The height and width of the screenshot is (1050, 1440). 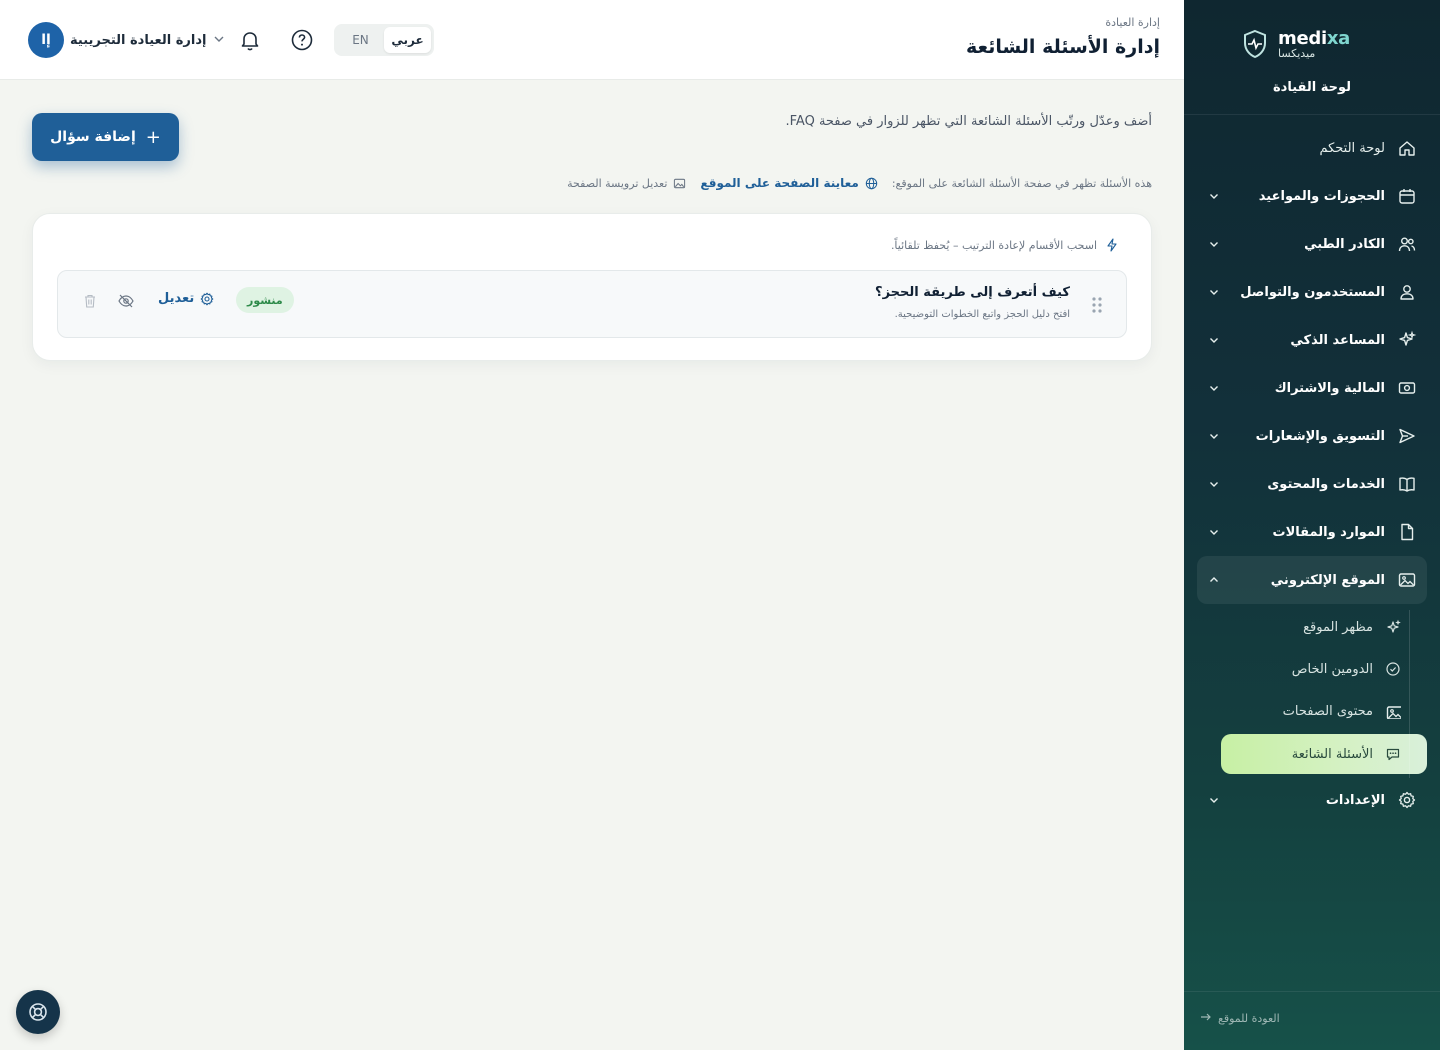 What do you see at coordinates (1097, 305) in the screenshot?
I see `drag-handle-icon` at bounding box center [1097, 305].